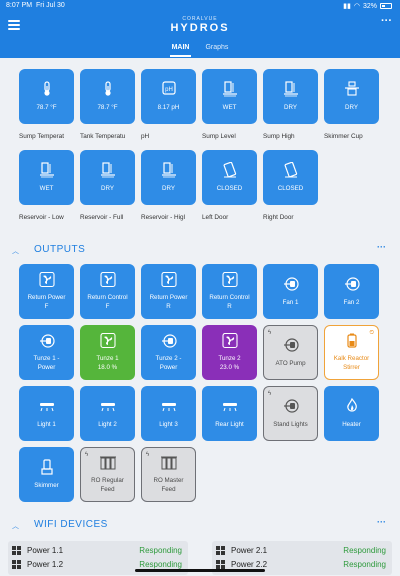 This screenshot has width=400, height=576. What do you see at coordinates (46, 413) in the screenshot?
I see `output-tile-light-1: Light 1` at bounding box center [46, 413].